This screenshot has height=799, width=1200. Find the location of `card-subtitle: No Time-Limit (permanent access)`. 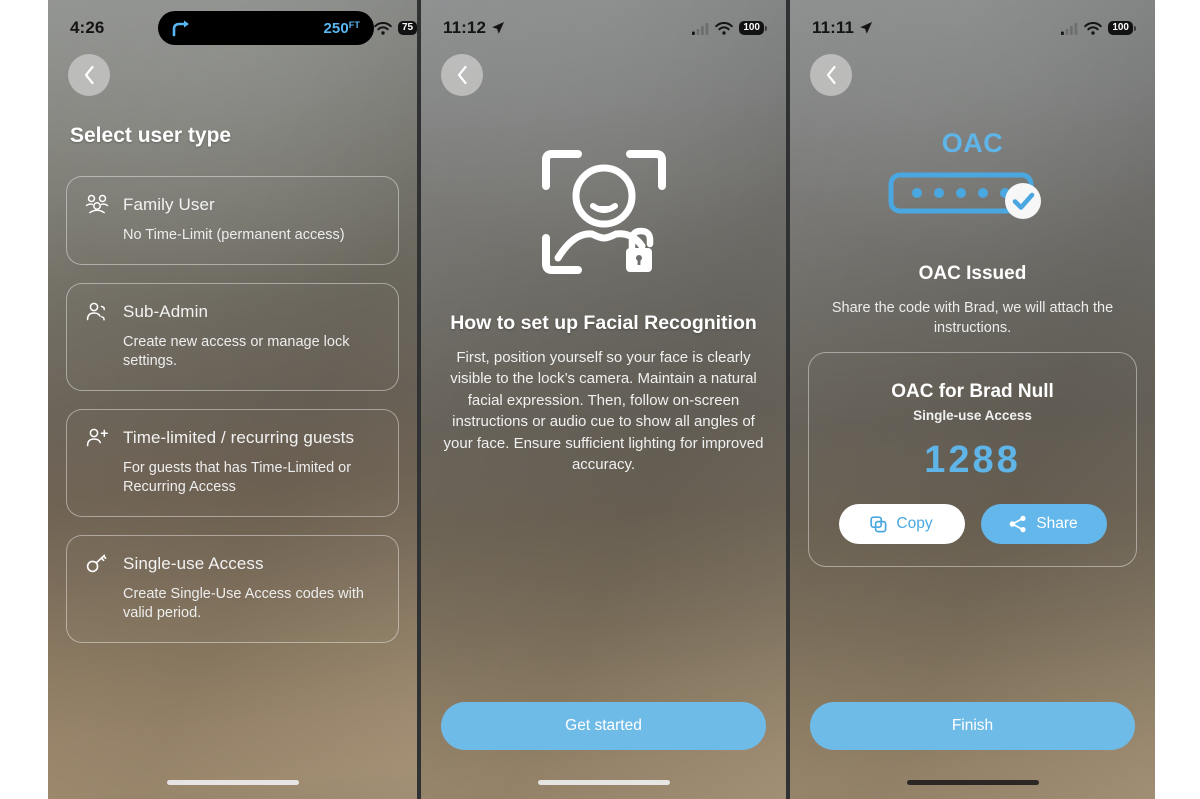

card-subtitle: No Time-Limit (permanent access) is located at coordinates (234, 235).